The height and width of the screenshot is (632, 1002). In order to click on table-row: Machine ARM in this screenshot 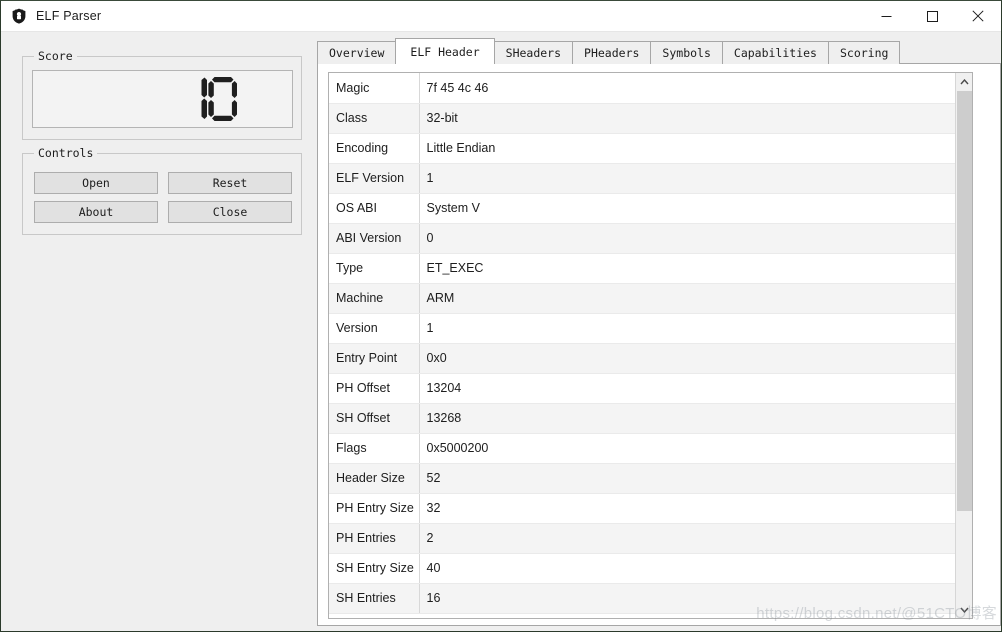, I will do `click(642, 298)`.